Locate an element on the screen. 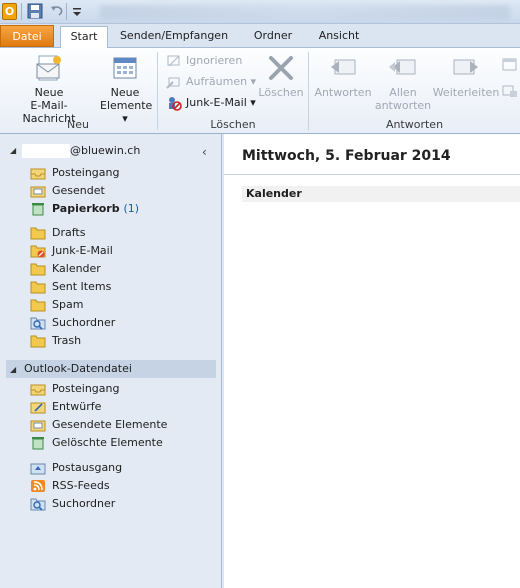 The width and height of the screenshot is (520, 588). folder-drafts: Drafts is located at coordinates (57, 233).